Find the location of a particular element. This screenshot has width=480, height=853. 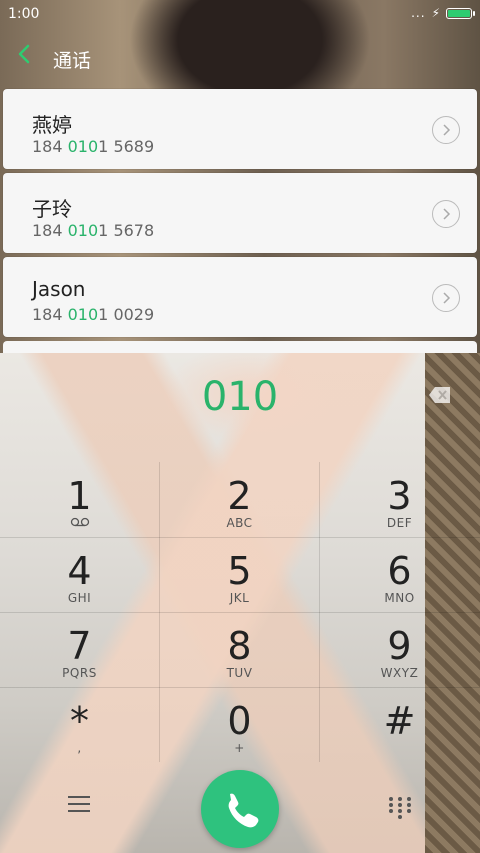

charging-icon: ⚡ is located at coordinates (435, 13).